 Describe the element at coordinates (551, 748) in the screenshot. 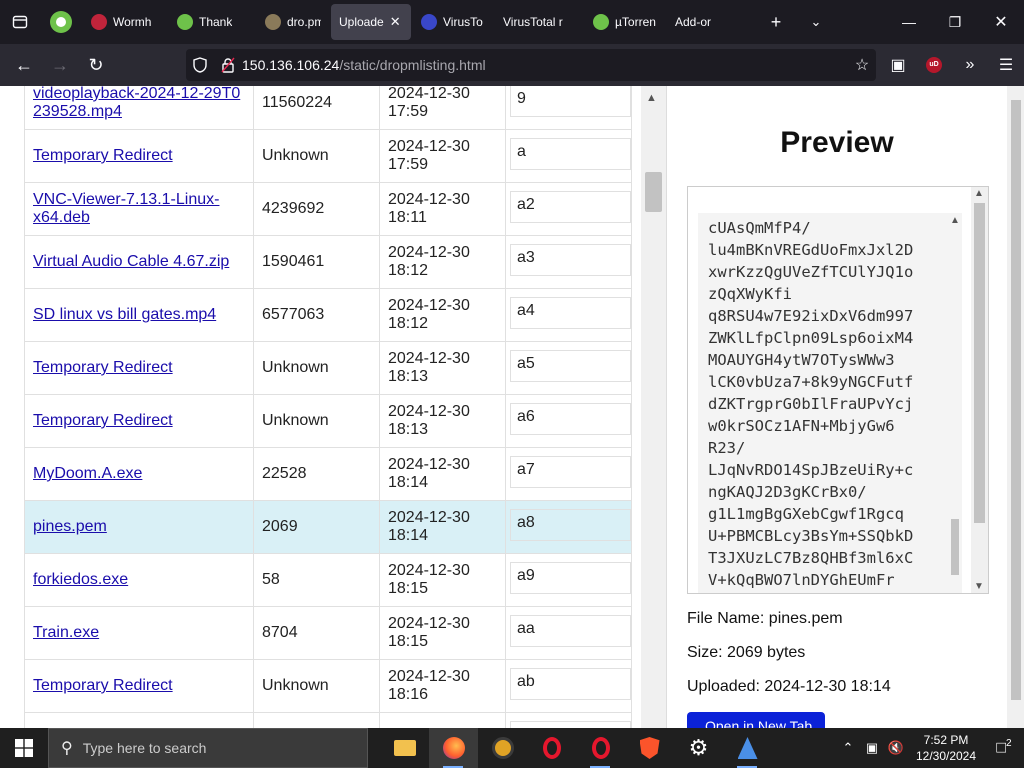

I see `taskbar-opera` at that location.